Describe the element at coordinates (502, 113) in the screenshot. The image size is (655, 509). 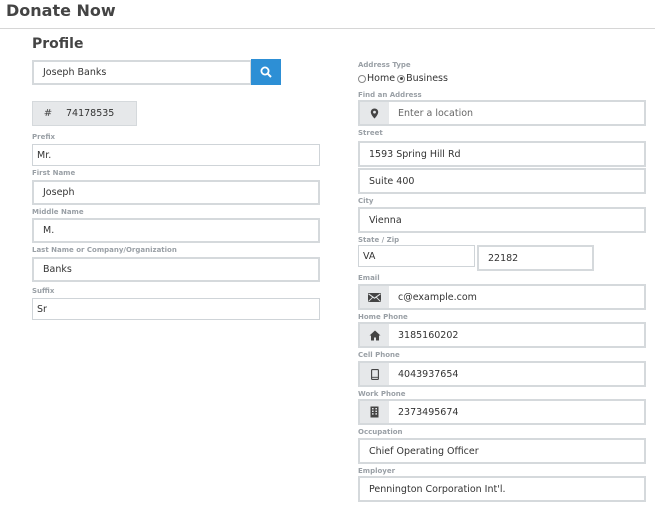
I see `find-address-input: Enter a location` at that location.